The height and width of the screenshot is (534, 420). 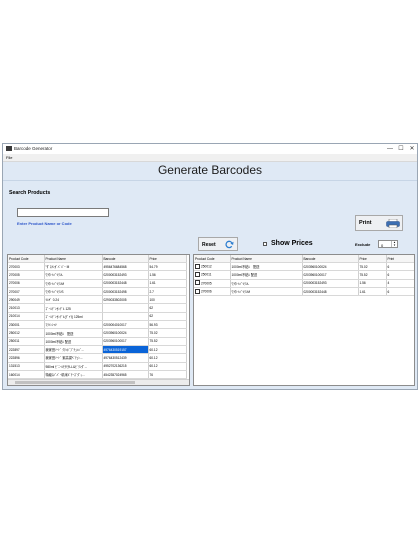 What do you see at coordinates (73, 300) in the screenshot?
I see `table-cell: ﾂﾙﾔﾞ 0.24` at bounding box center [73, 300].